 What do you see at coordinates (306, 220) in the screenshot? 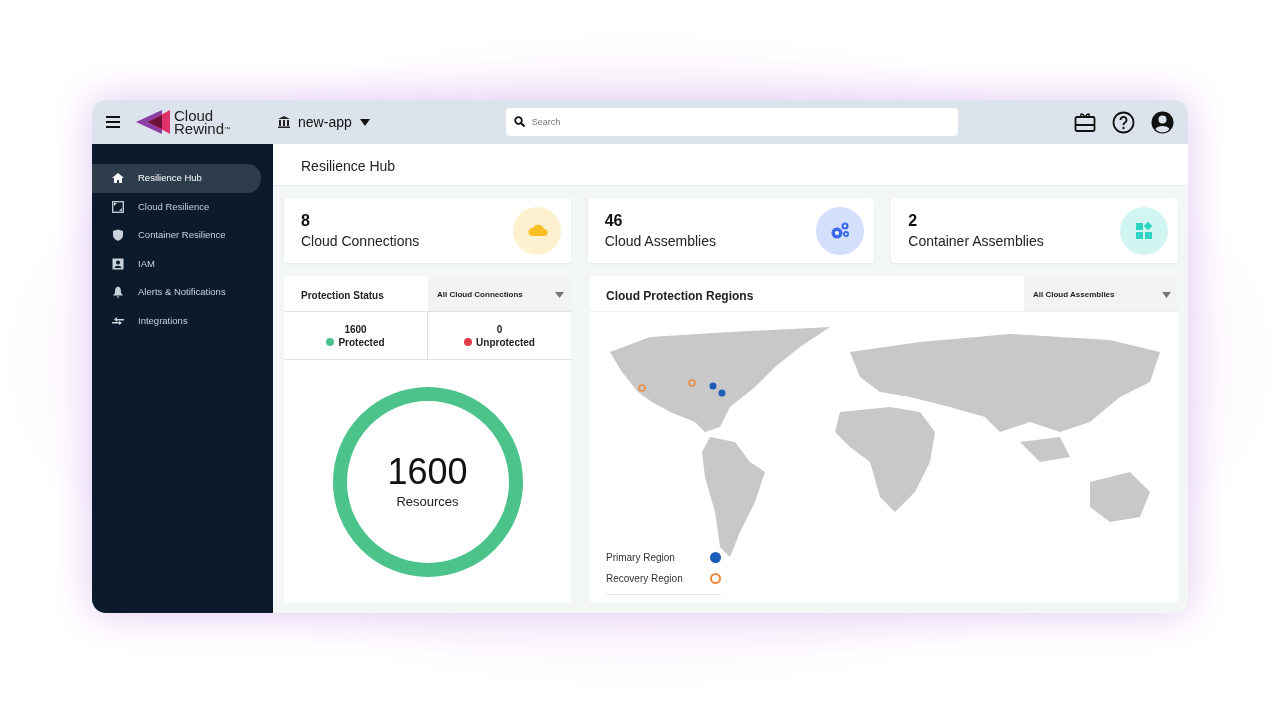
I see `stat-value: 8` at bounding box center [306, 220].